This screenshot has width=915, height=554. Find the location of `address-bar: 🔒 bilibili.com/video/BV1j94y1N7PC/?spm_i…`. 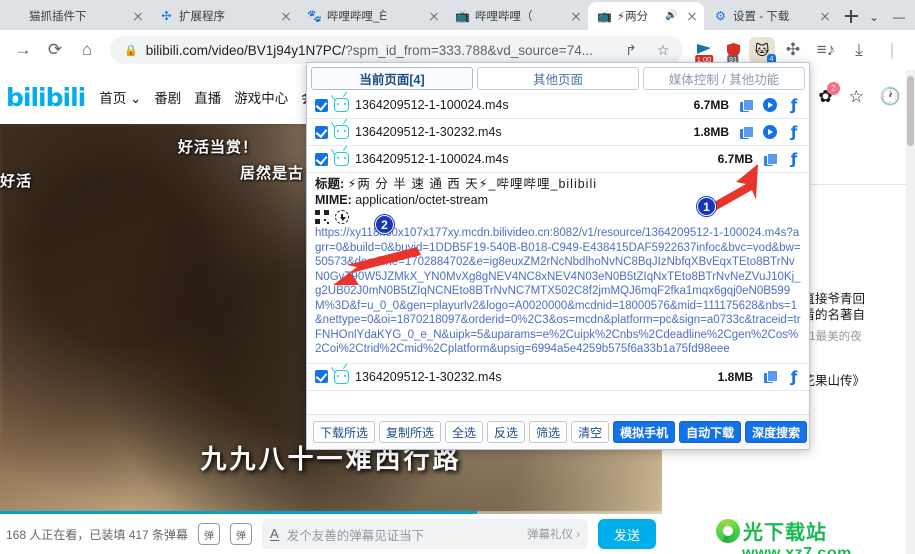

address-bar: 🔒 bilibili.com/video/BV1j94y1N7PC/?spm_i… is located at coordinates (396, 50).